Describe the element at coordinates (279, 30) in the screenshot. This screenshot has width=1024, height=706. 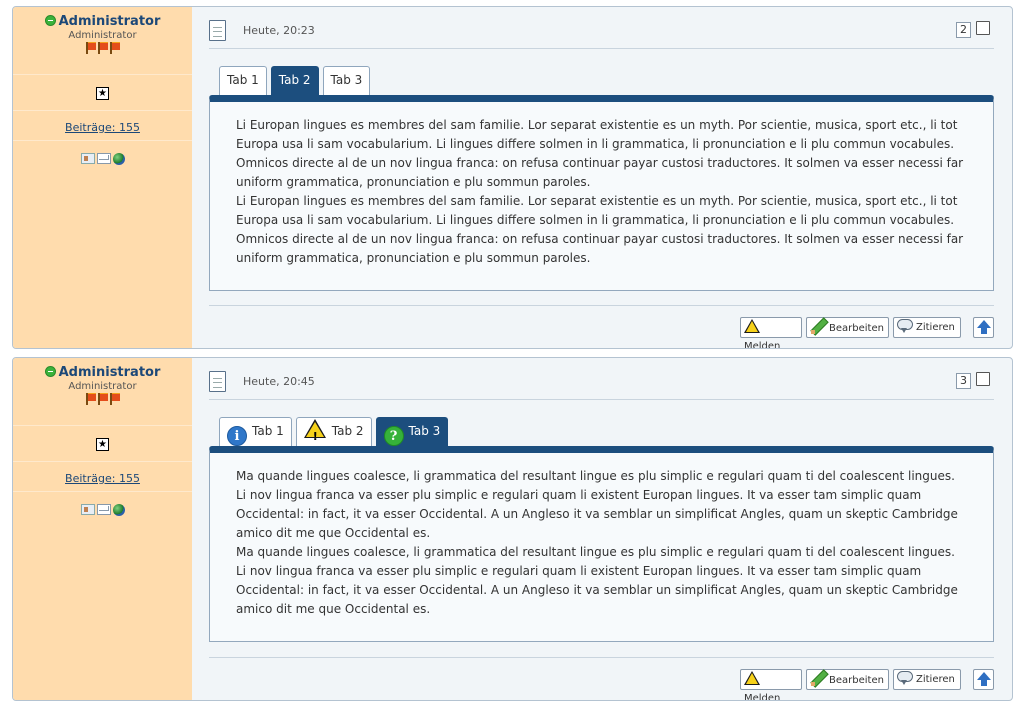
I see `post-date: Heute, 20:23` at that location.